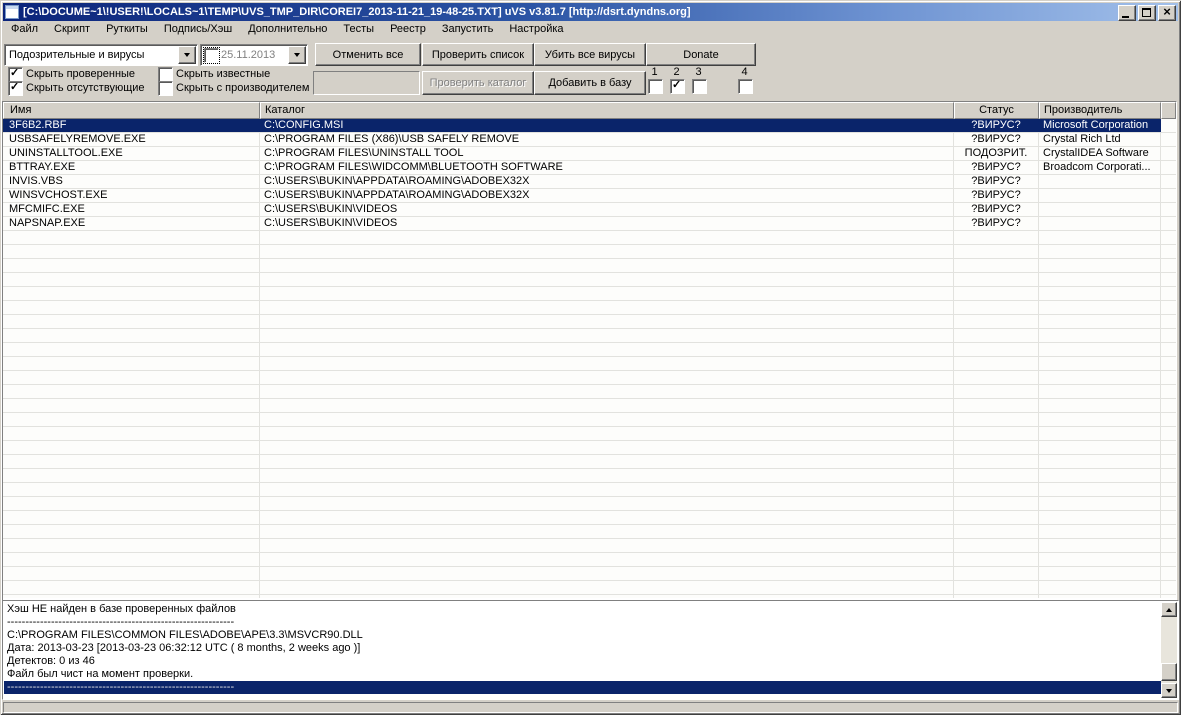  Describe the element at coordinates (1168, 110) in the screenshot. I see `column-header-extra` at that location.